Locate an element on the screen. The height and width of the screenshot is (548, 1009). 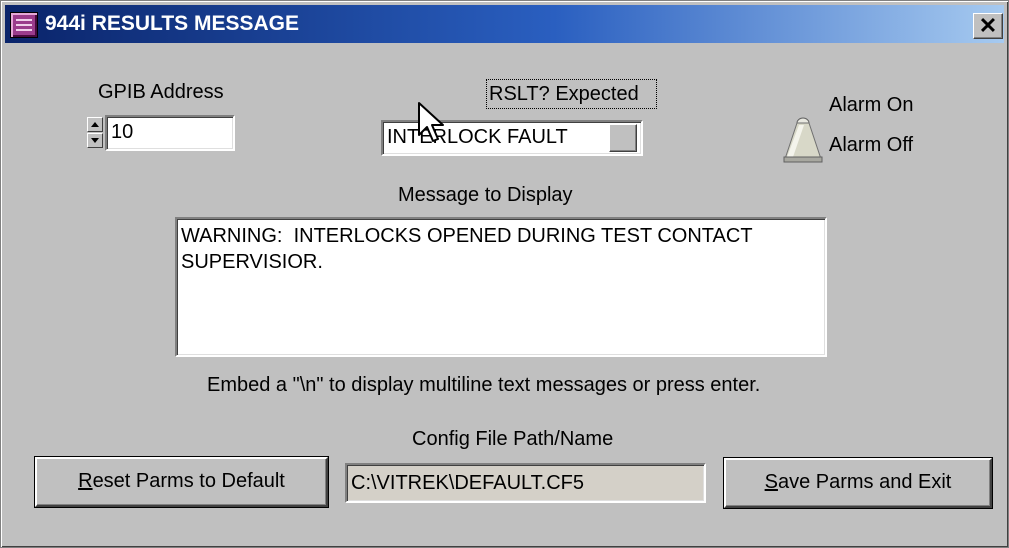
gpib-address-label: GPIB Address is located at coordinates (161, 92).